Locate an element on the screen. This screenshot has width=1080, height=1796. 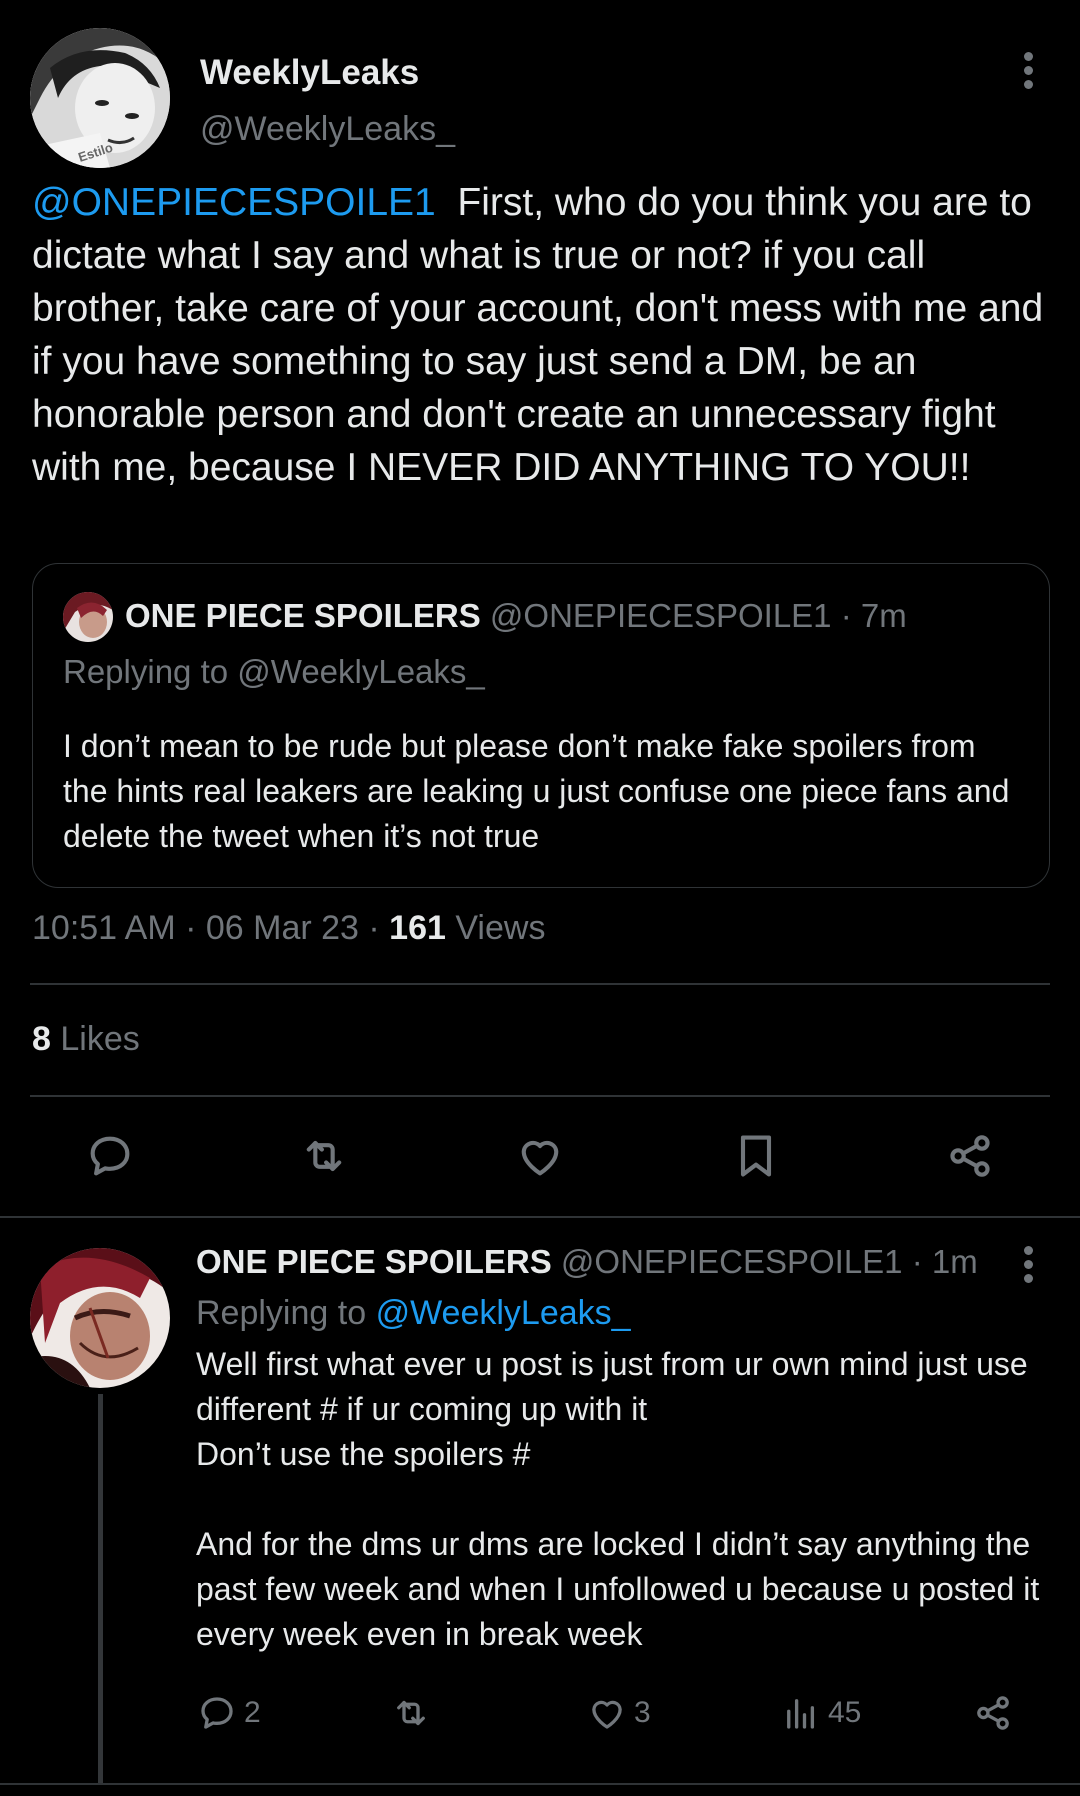
avatar: Estilo is located at coordinates (100, 98).